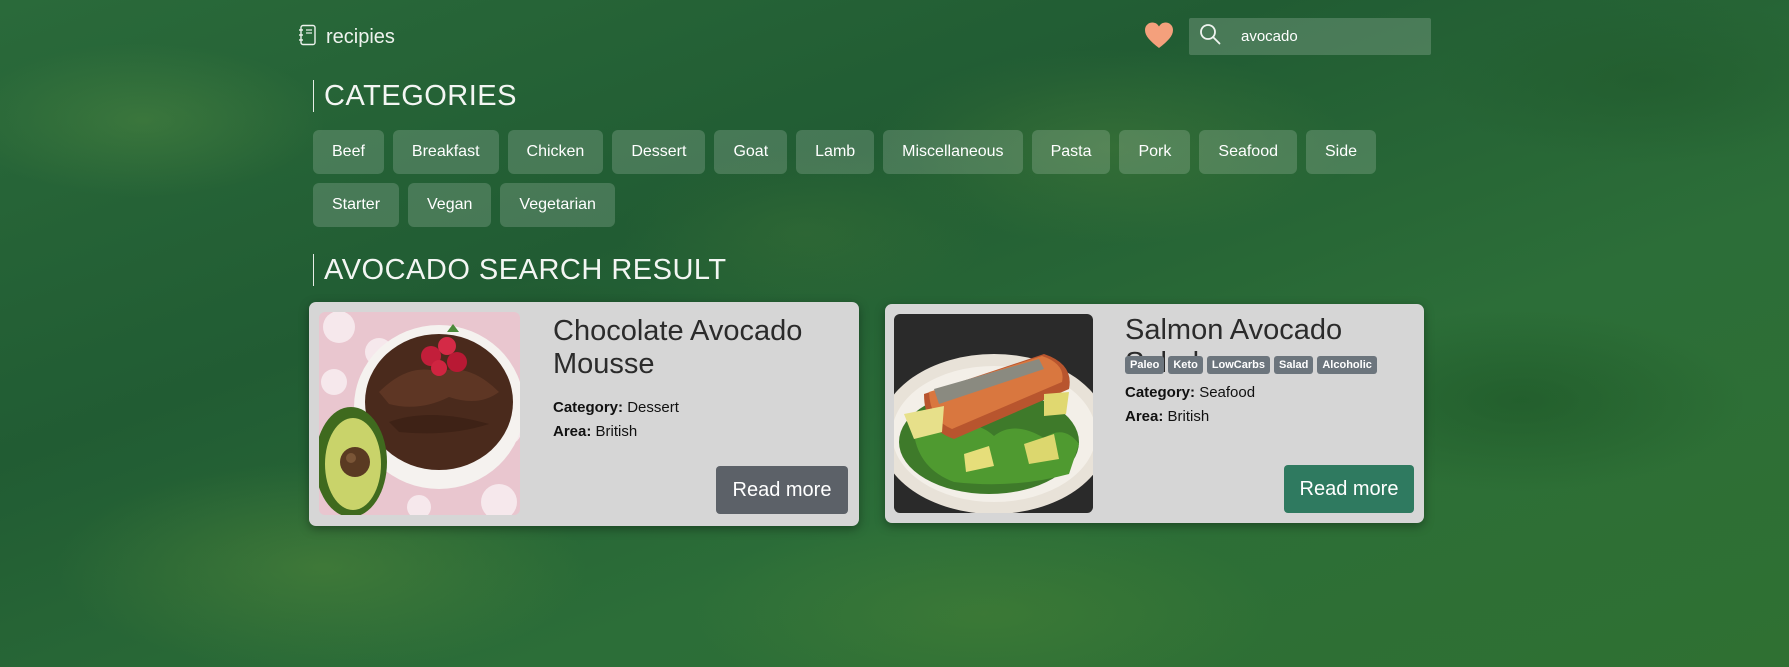  I want to click on brand-name: recipies, so click(360, 37).